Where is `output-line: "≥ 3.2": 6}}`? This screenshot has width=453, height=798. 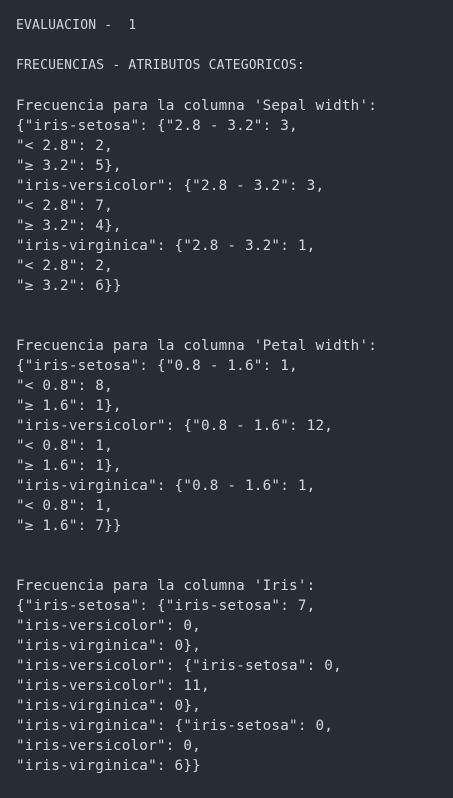 output-line: "≥ 3.2": 6}} is located at coordinates (69, 286).